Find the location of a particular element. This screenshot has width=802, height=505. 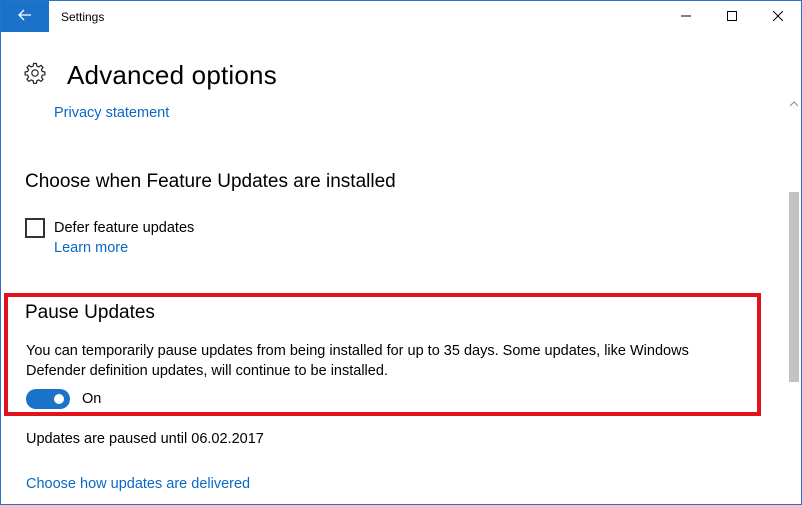

pause-updates-heading: Pause Updates is located at coordinates (90, 312).